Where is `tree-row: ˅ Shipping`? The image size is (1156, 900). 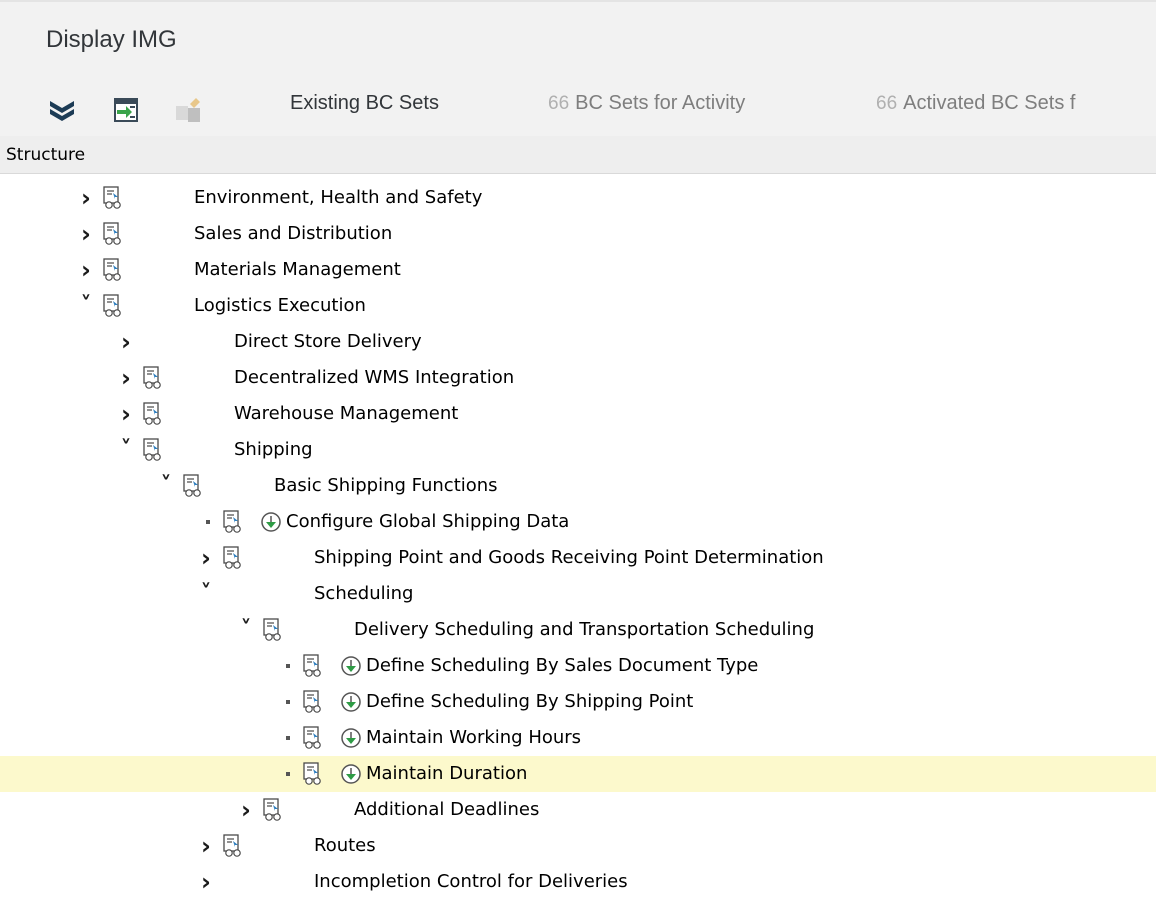 tree-row: ˅ Shipping is located at coordinates (578, 450).